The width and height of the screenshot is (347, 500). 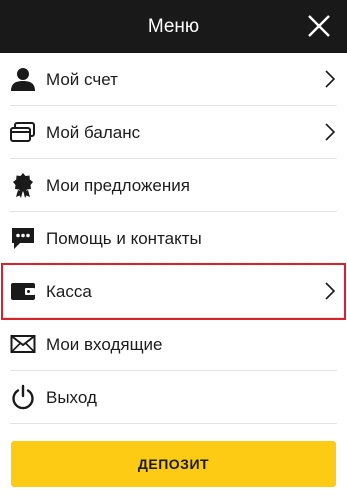 I want to click on envelope-icon, so click(x=23, y=344).